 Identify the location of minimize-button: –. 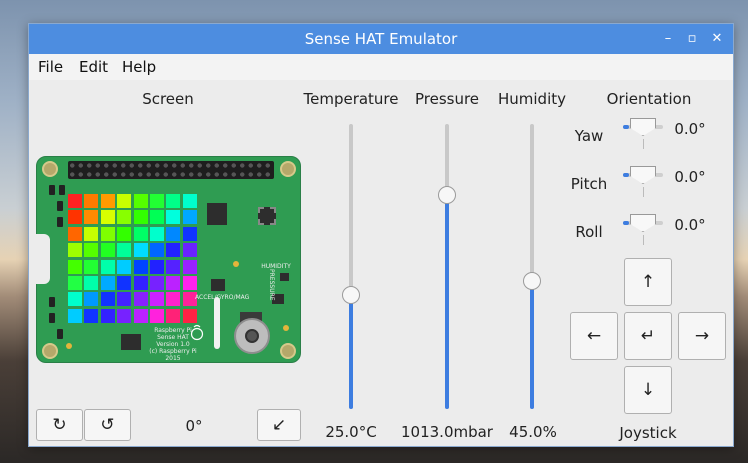
(668, 39).